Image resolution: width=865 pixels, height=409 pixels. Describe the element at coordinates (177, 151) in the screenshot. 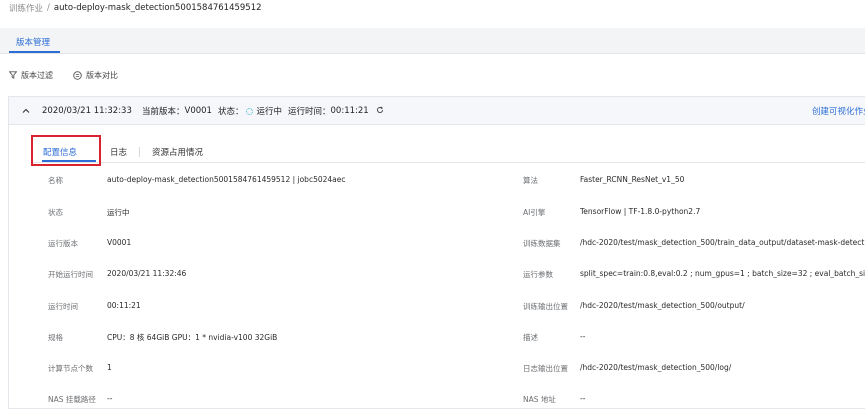

I see `tab-resource-usage: 资源占用情况` at that location.